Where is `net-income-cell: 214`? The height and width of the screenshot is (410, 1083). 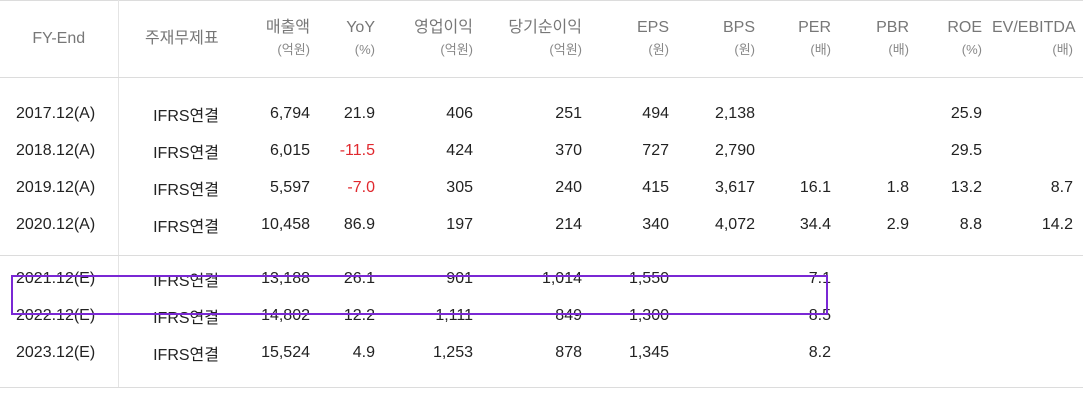
net-income-cell: 214 is located at coordinates (568, 224).